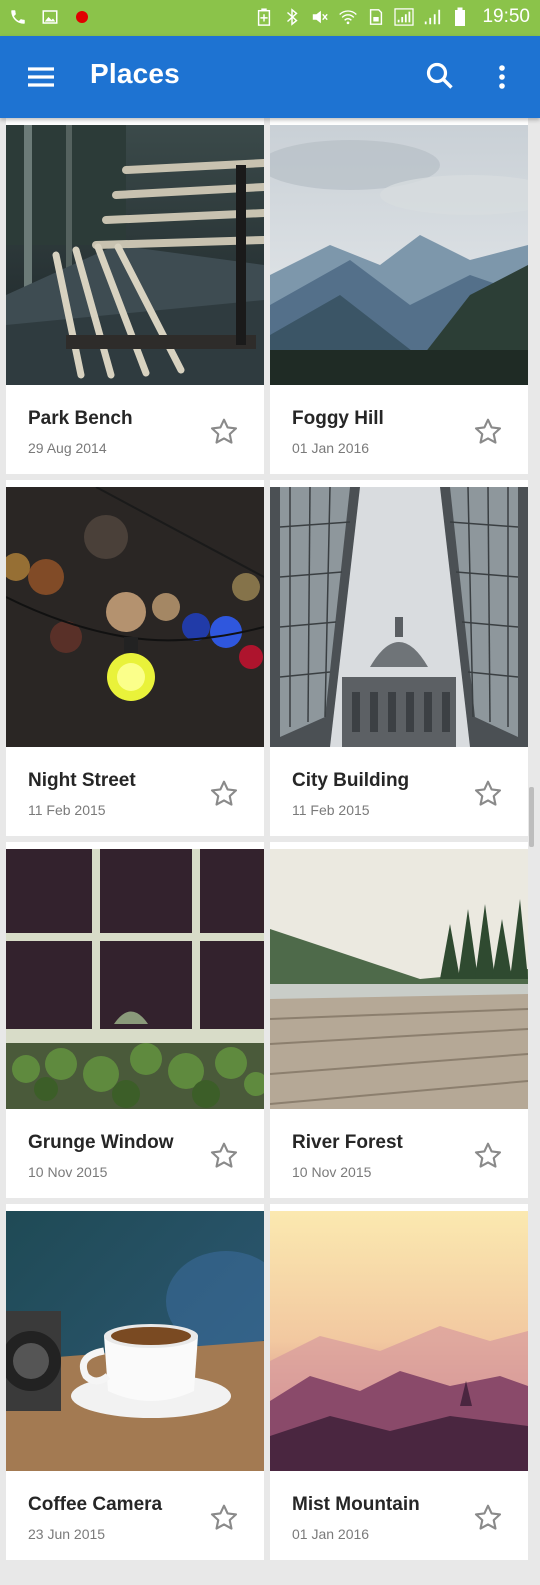 The width and height of the screenshot is (540, 1585). I want to click on place-title: Foggy Hill, so click(338, 418).